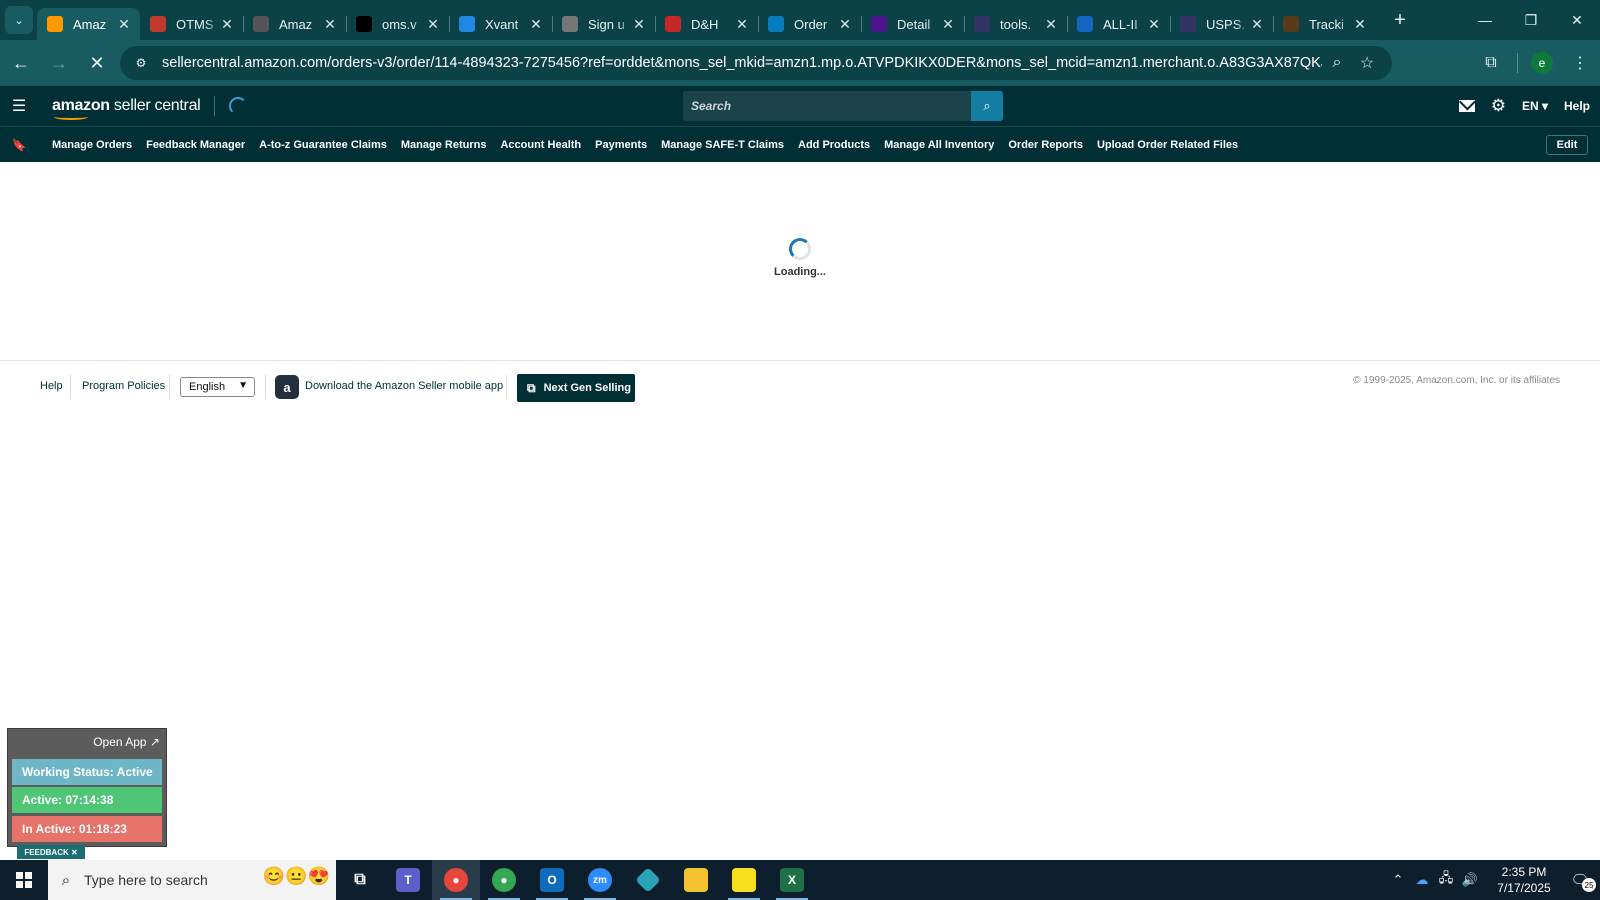  I want to click on amazon-seller-app-icon: a, so click(287, 387).